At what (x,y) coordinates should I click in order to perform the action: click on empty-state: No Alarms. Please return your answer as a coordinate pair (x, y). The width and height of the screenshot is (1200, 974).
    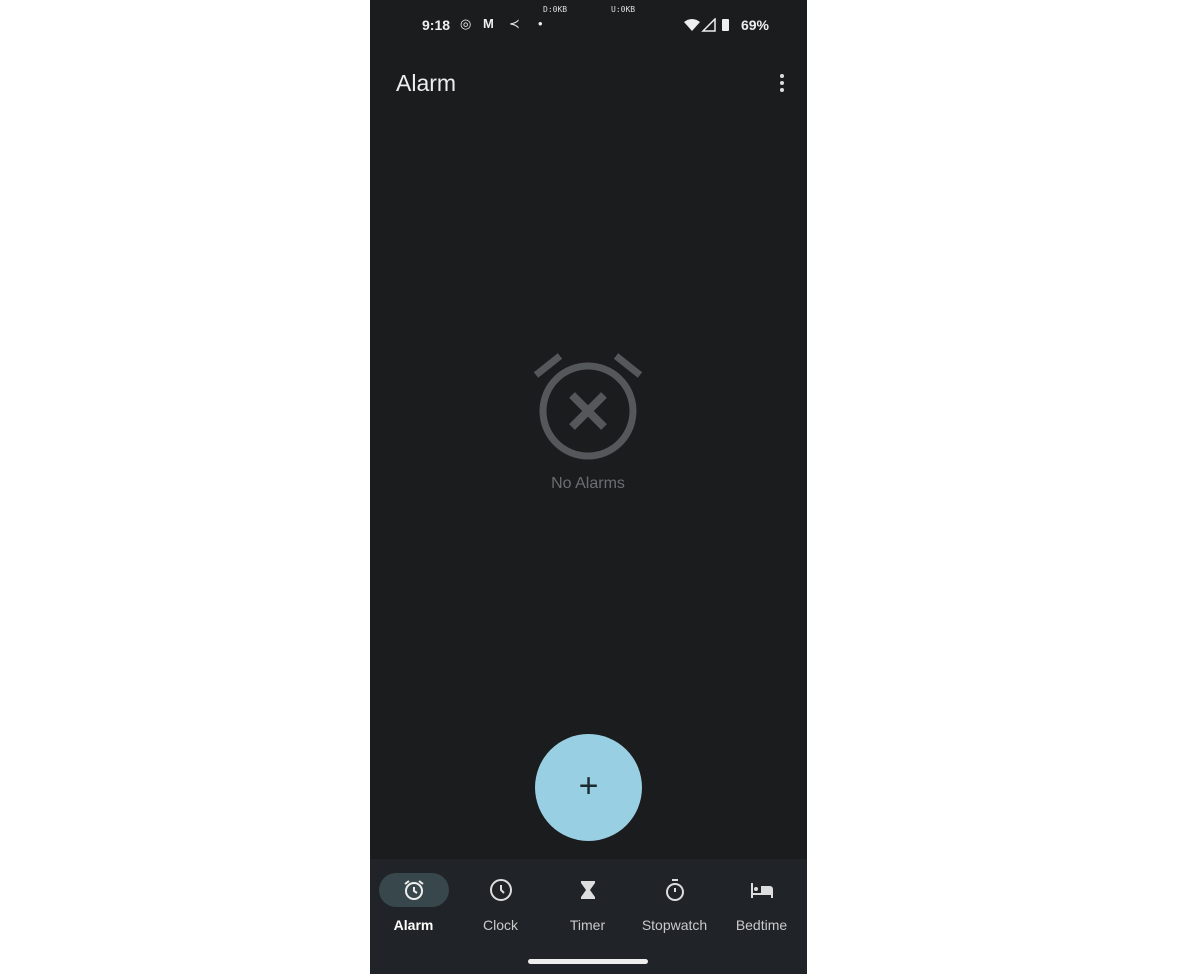
    Looking at the image, I should click on (588, 423).